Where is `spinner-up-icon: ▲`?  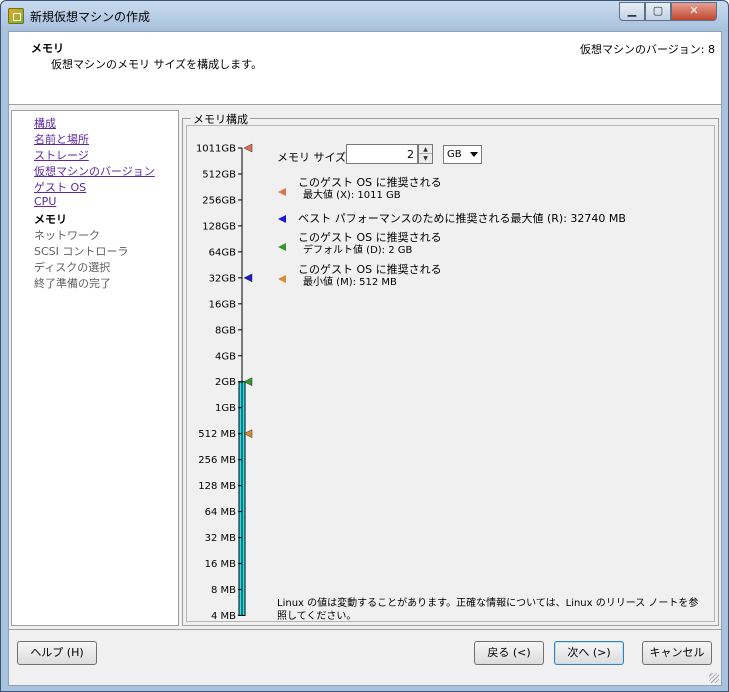 spinner-up-icon: ▲ is located at coordinates (425, 149).